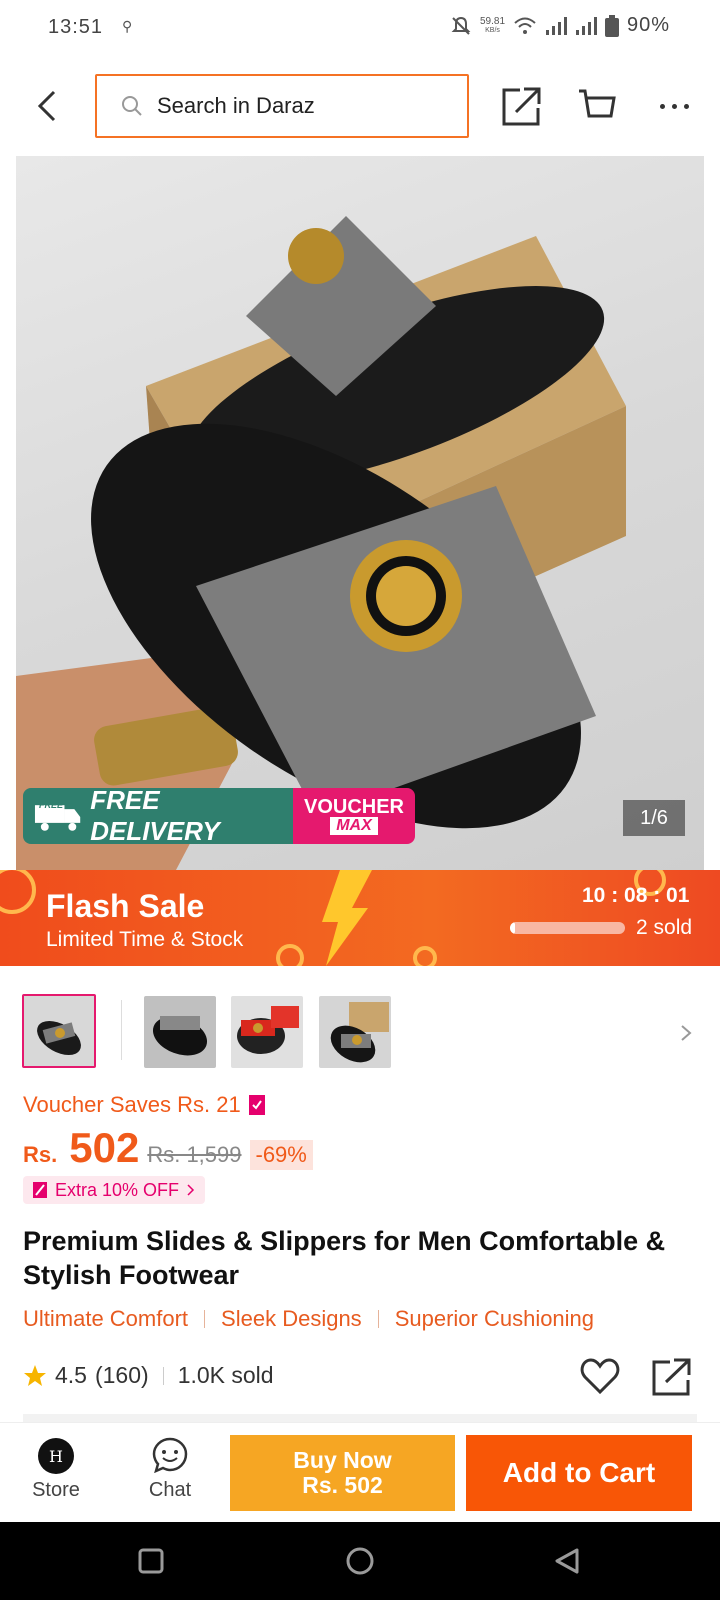 This screenshot has width=720, height=1600. I want to click on cart-icon, so click(597, 106).